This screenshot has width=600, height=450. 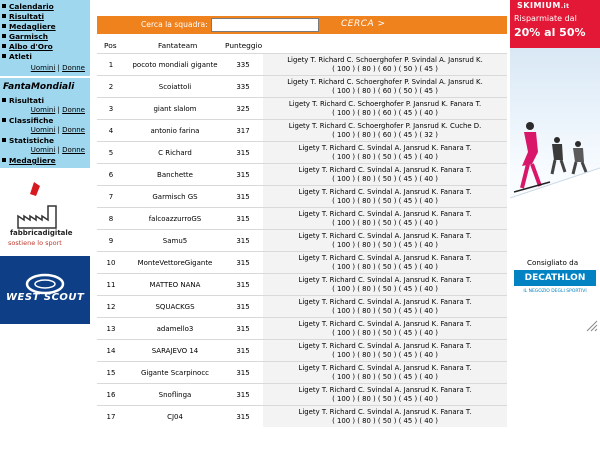 I want to click on menu-item-calendario: Calendario, so click(x=28, y=6).